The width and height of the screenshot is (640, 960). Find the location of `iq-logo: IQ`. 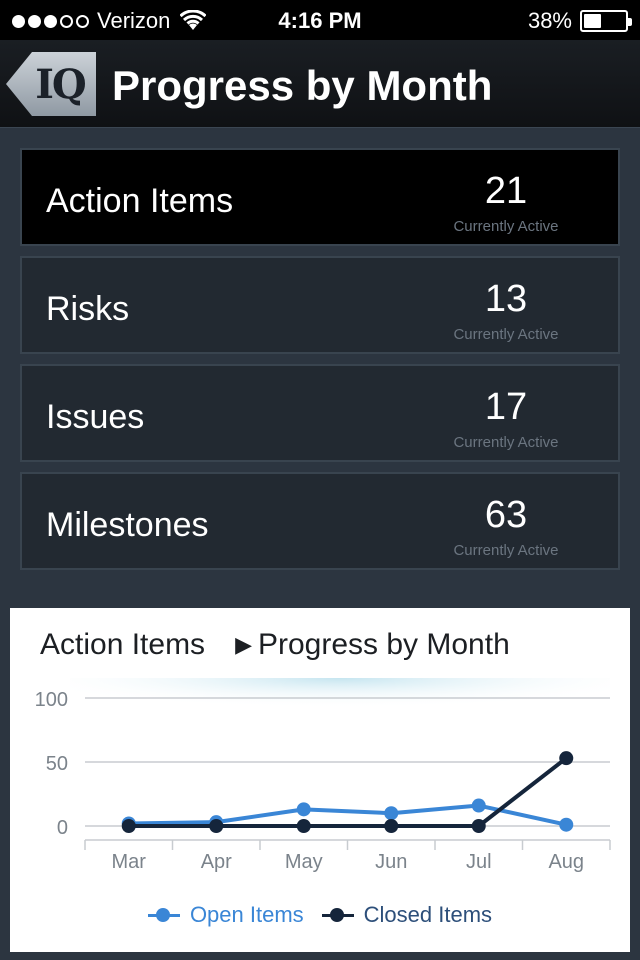

iq-logo: IQ is located at coordinates (61, 84).